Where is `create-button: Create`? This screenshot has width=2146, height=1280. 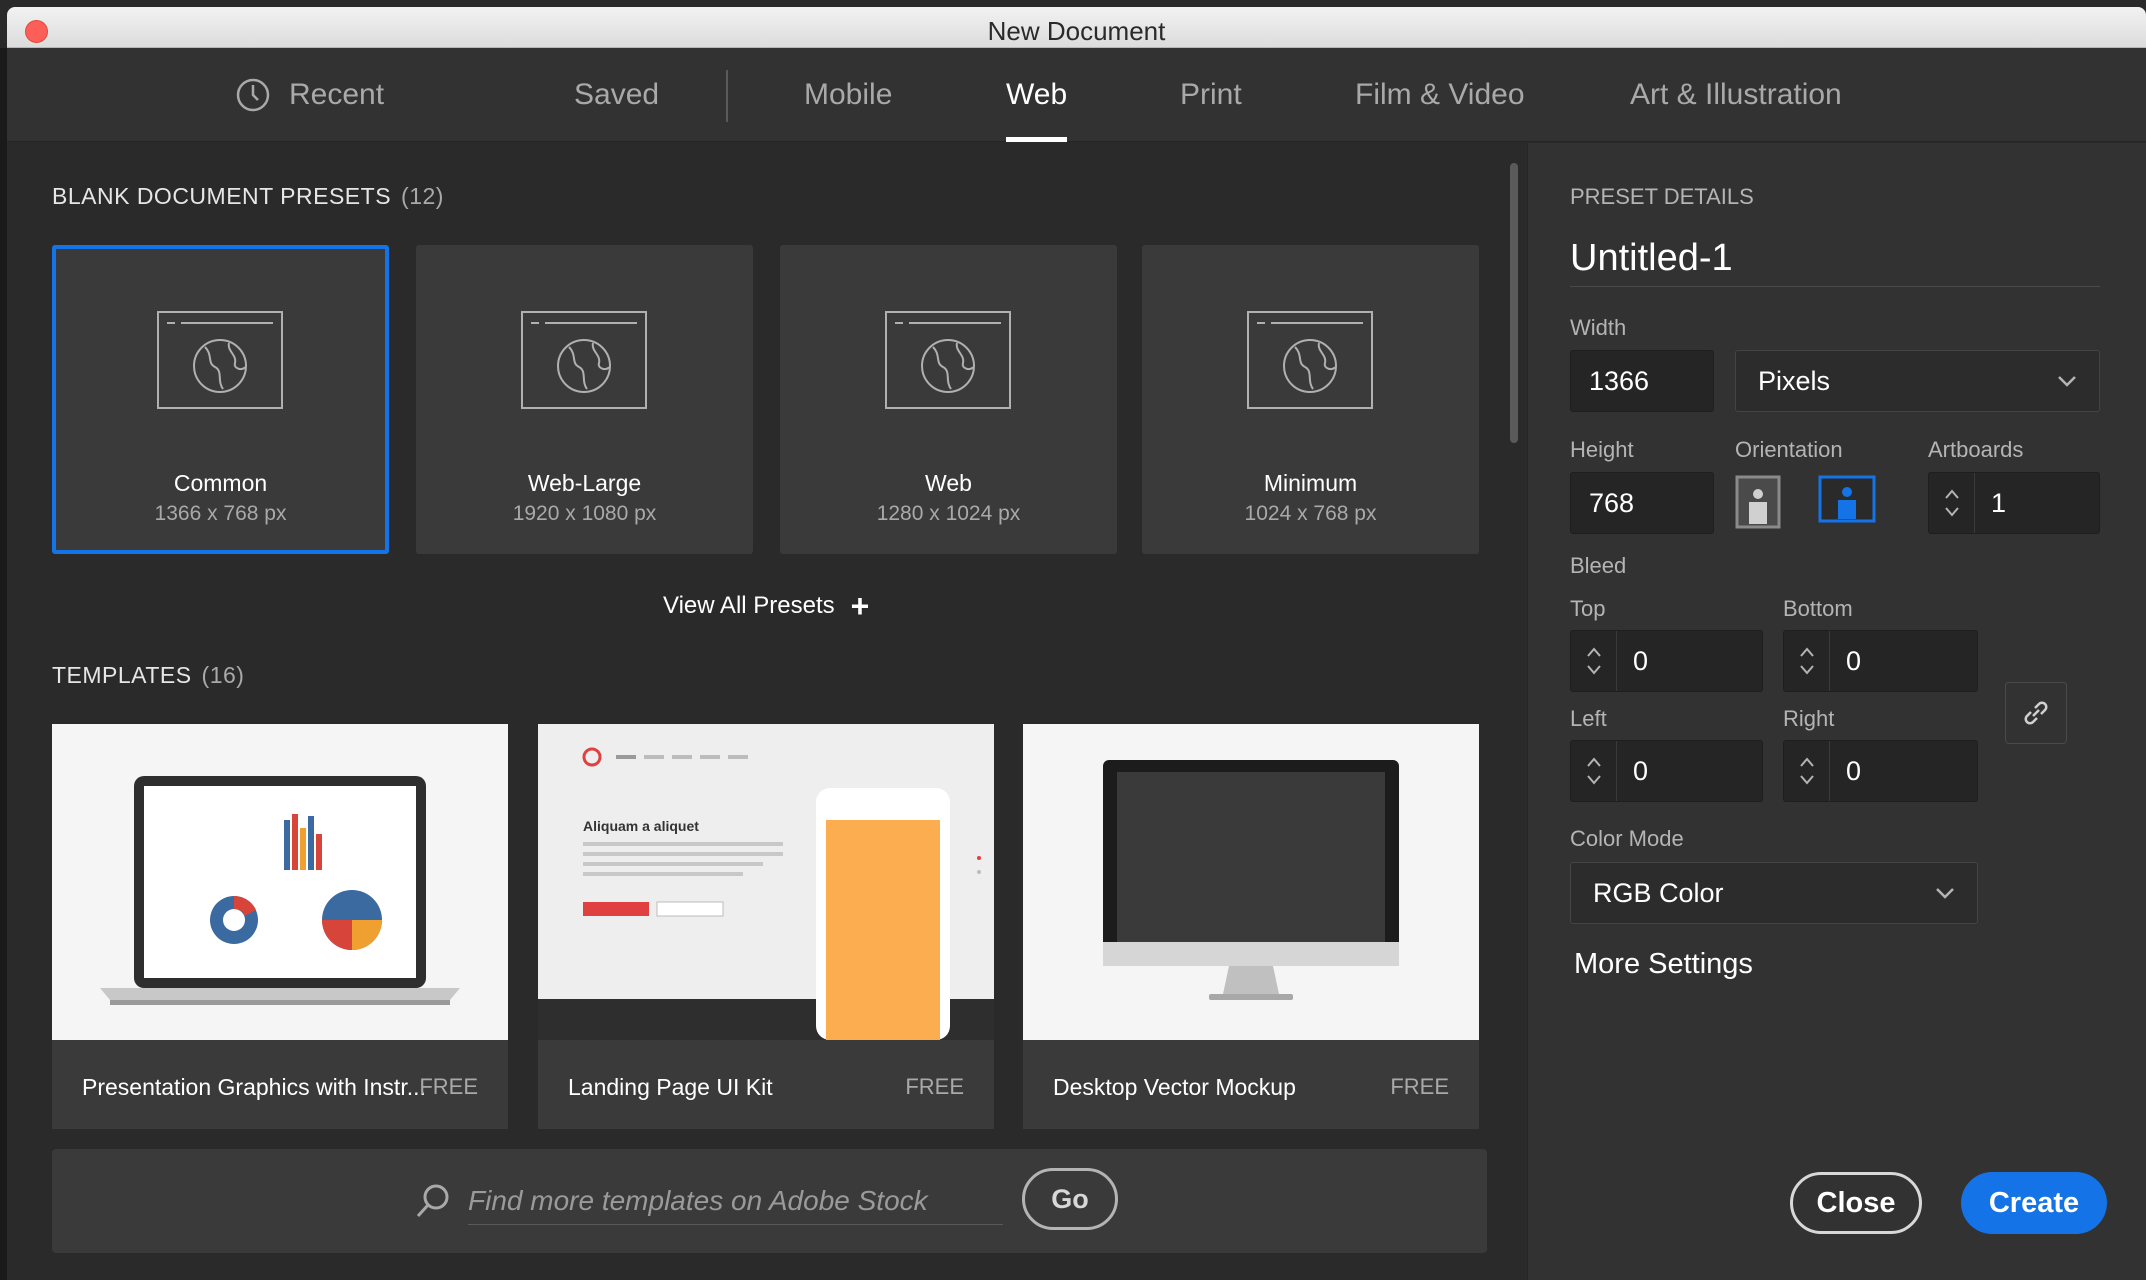
create-button: Create is located at coordinates (2034, 1203).